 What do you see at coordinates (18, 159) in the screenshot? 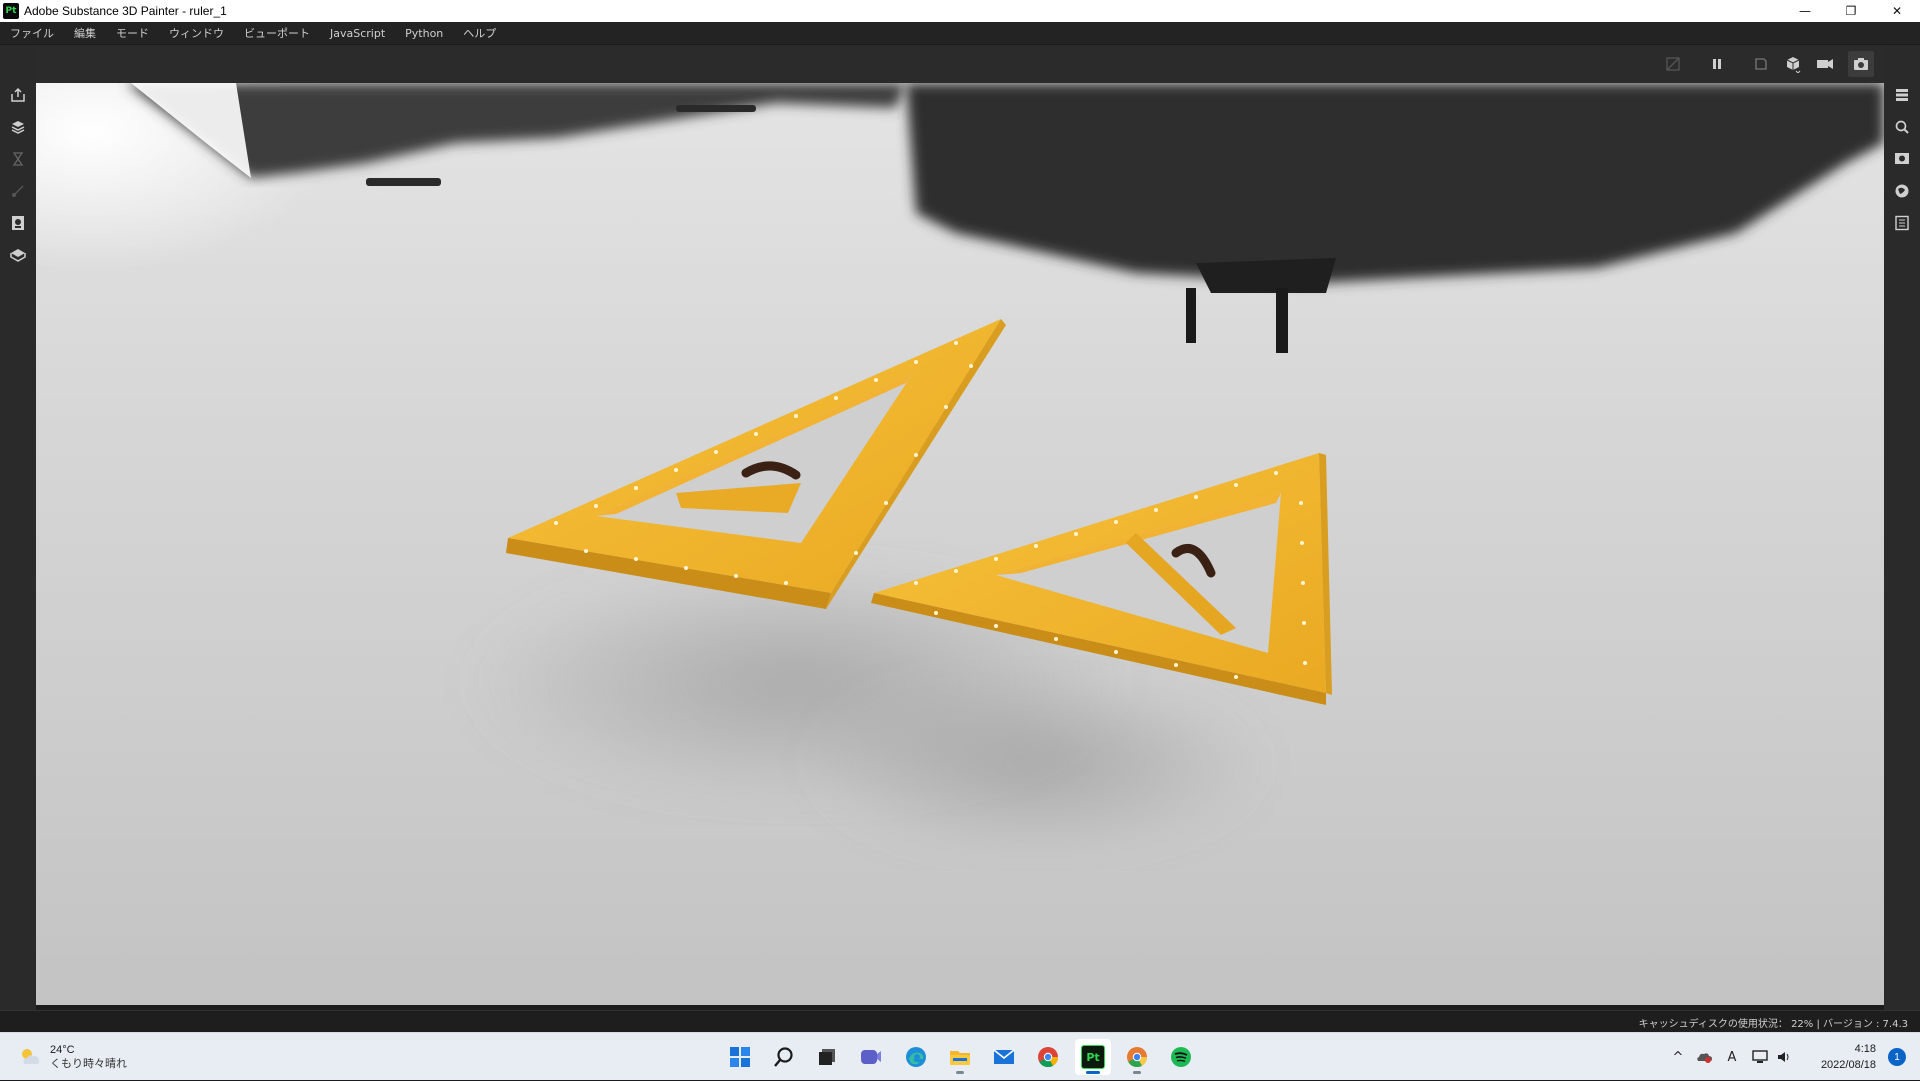
I see `history-icon` at bounding box center [18, 159].